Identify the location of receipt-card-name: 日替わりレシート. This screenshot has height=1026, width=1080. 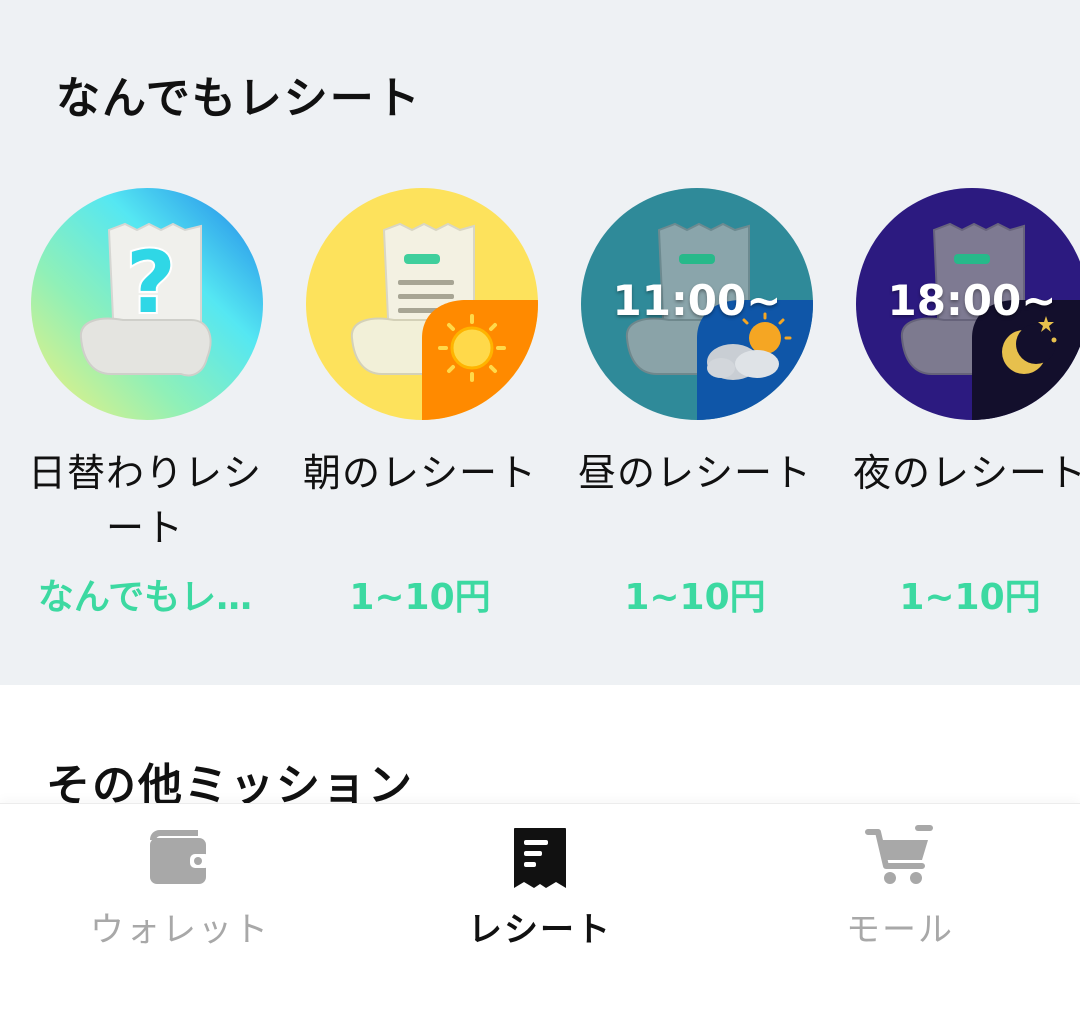
(144, 500).